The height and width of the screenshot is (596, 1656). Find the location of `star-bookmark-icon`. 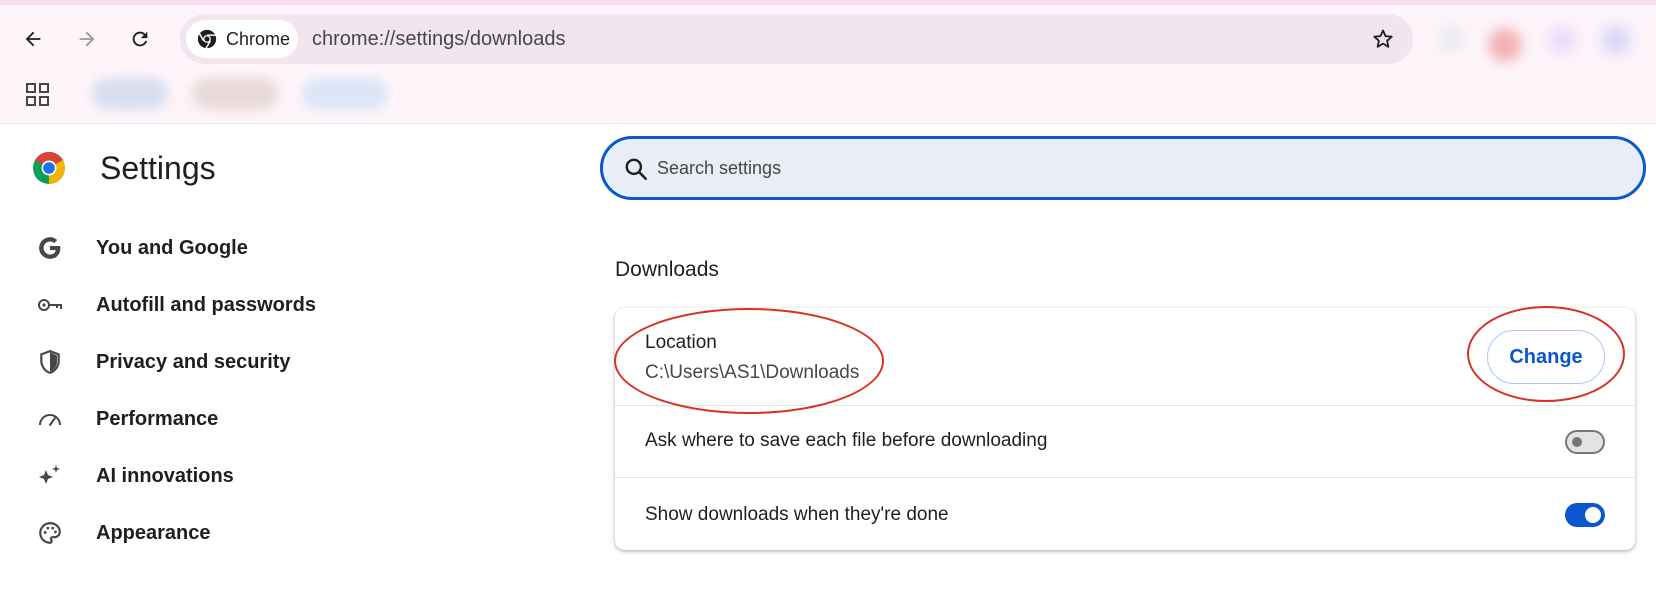

star-bookmark-icon is located at coordinates (1383, 38).